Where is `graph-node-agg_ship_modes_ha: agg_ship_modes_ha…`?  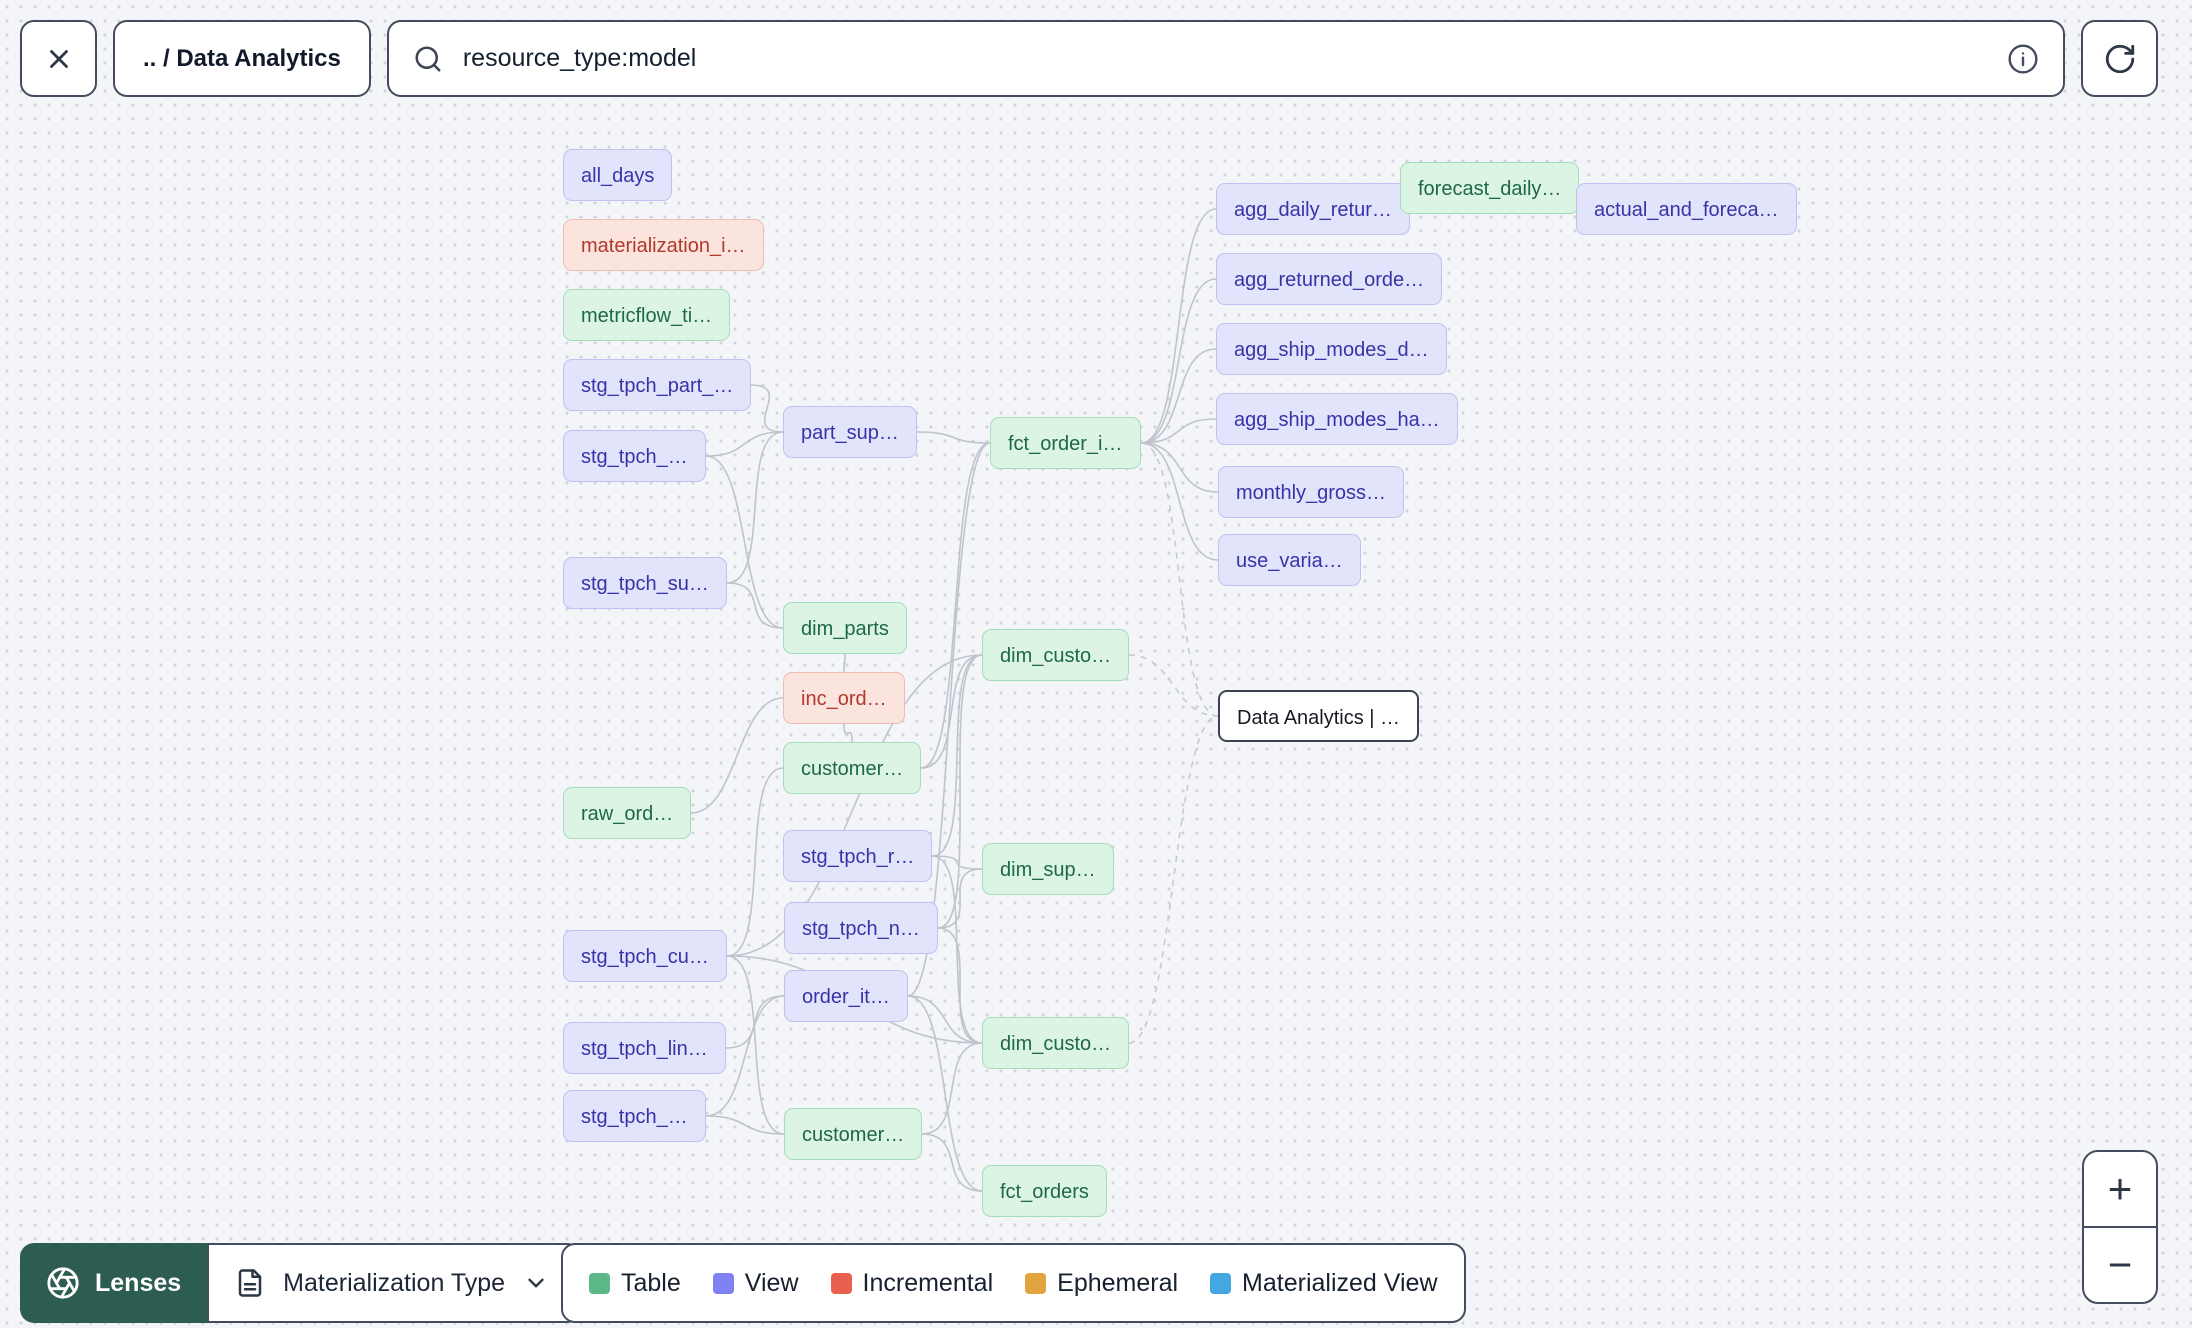 graph-node-agg_ship_modes_ha: agg_ship_modes_ha… is located at coordinates (1337, 419).